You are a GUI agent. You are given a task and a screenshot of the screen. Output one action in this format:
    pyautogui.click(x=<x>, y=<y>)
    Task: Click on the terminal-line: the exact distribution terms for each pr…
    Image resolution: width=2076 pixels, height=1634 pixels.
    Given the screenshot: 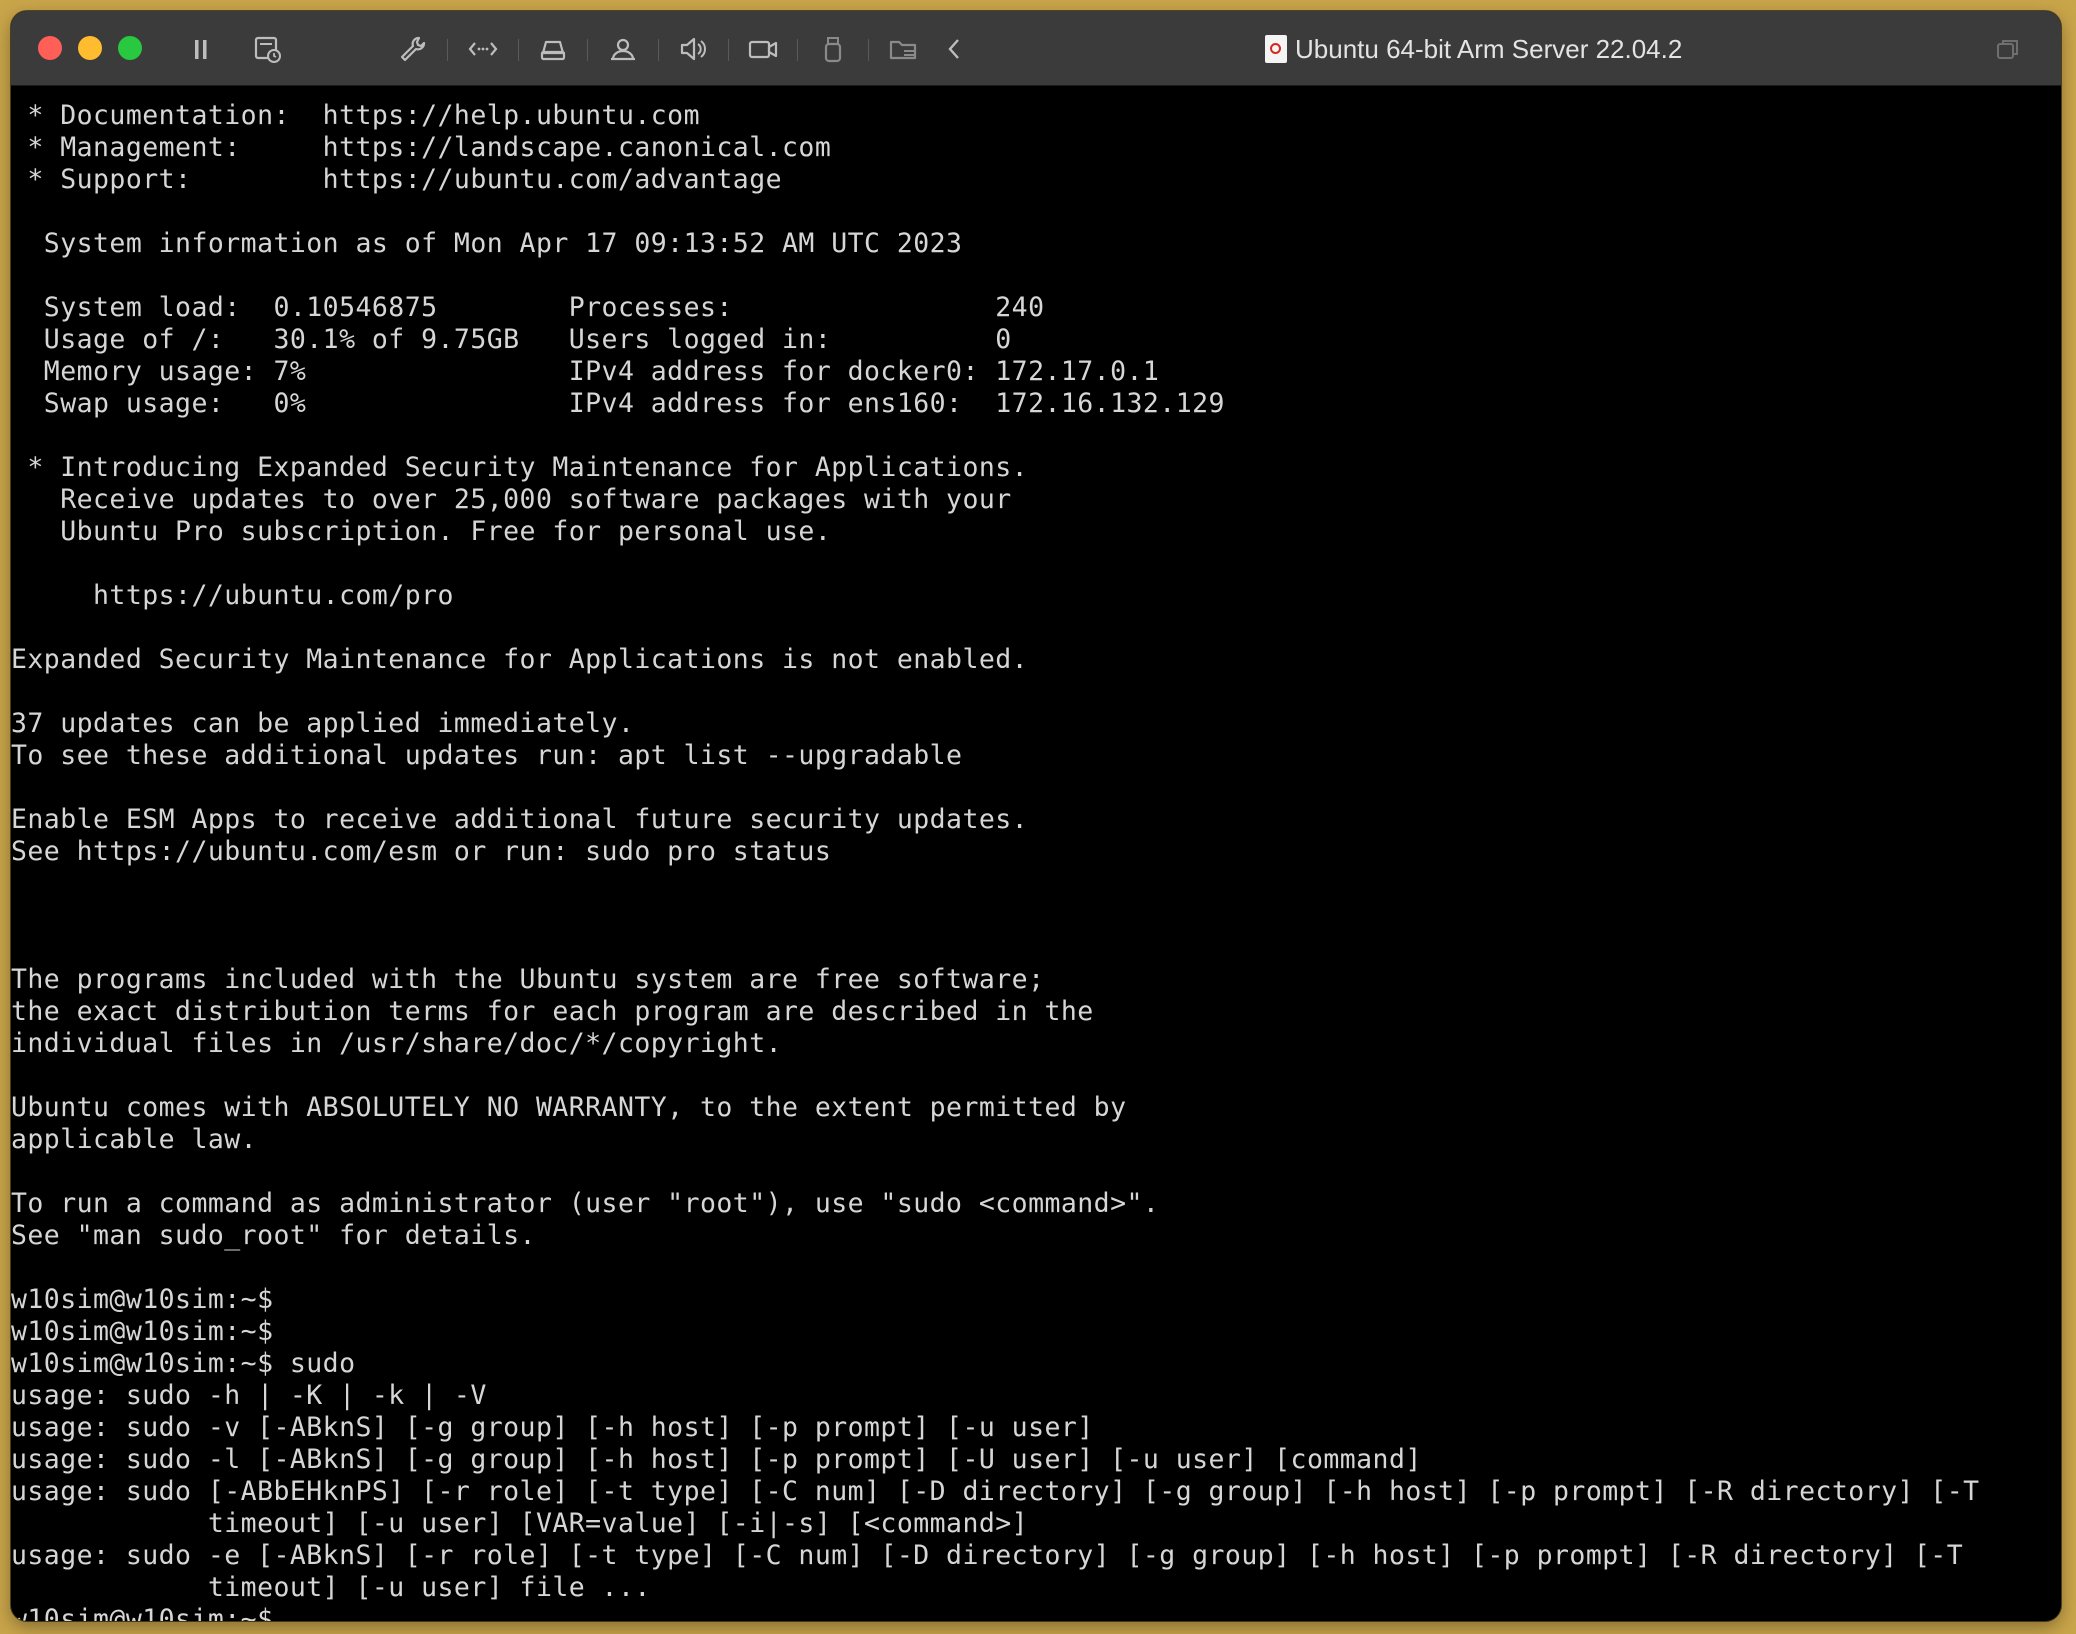 What is the action you would take?
    pyautogui.click(x=552, y=1011)
    